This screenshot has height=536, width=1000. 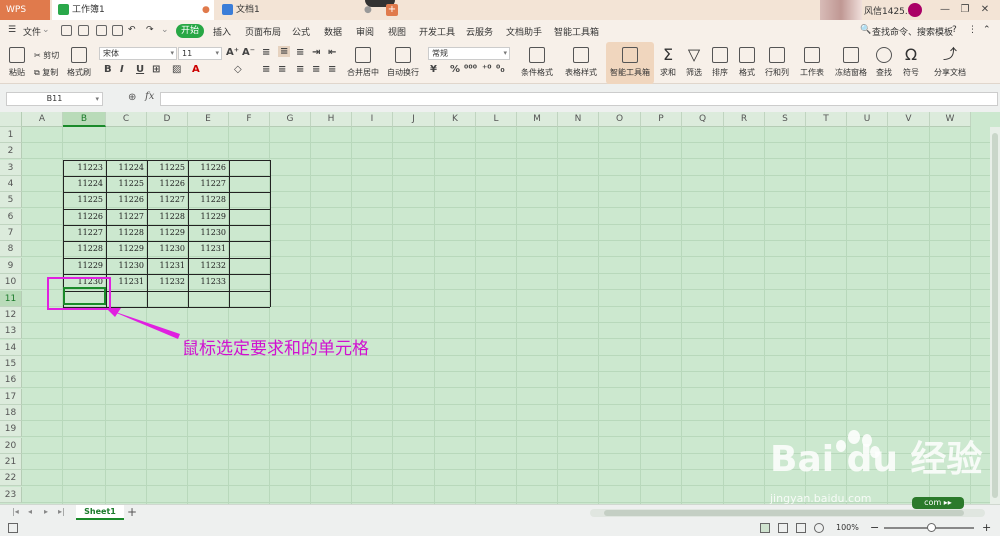 I want to click on menu-page-layout: 页面布局, so click(x=263, y=31).